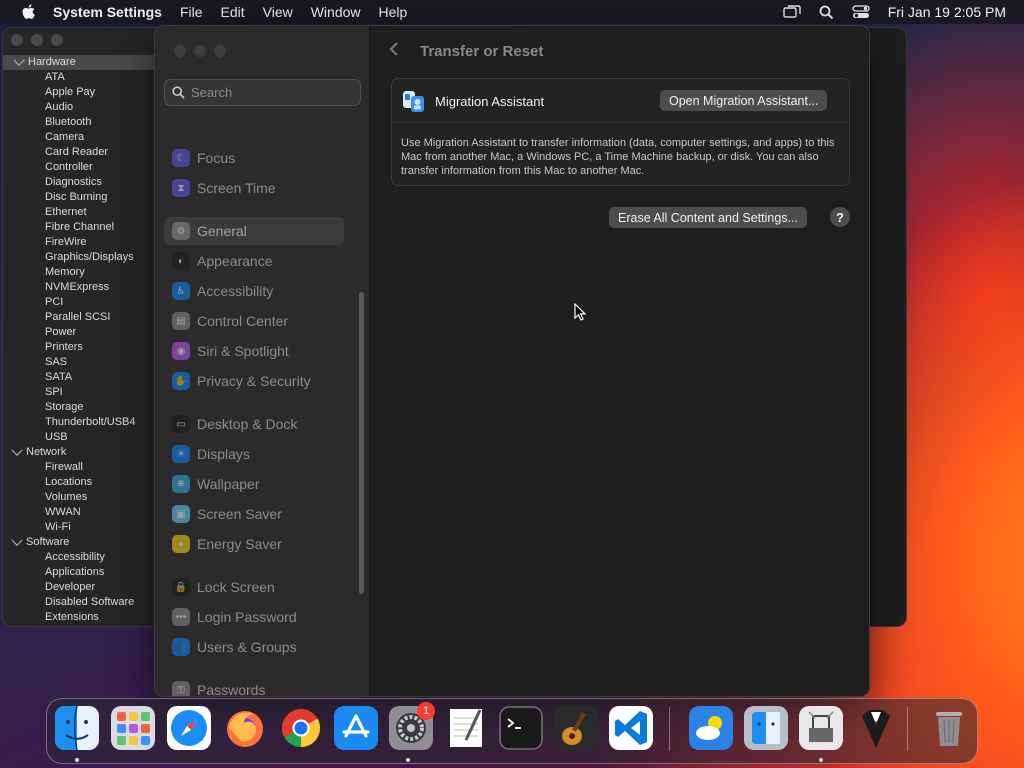 The image size is (1024, 768). What do you see at coordinates (89, 497) in the screenshot?
I see `tree-item: Volumes` at bounding box center [89, 497].